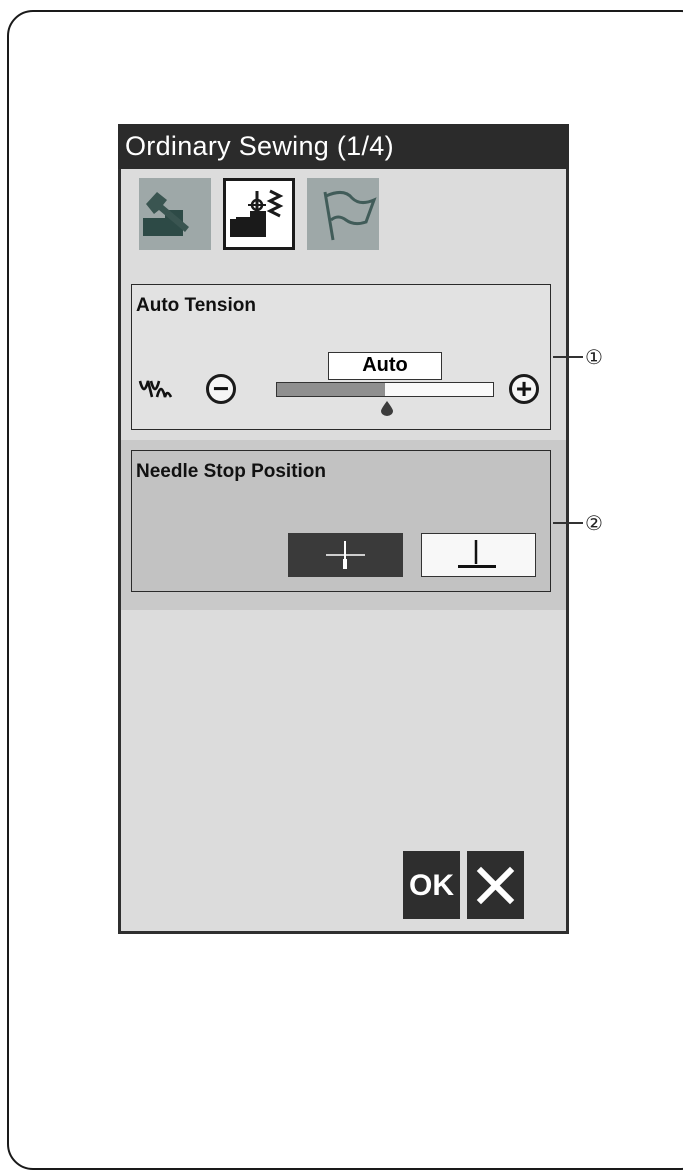 This screenshot has height=1170, width=683. I want to click on needle-down-button, so click(478, 555).